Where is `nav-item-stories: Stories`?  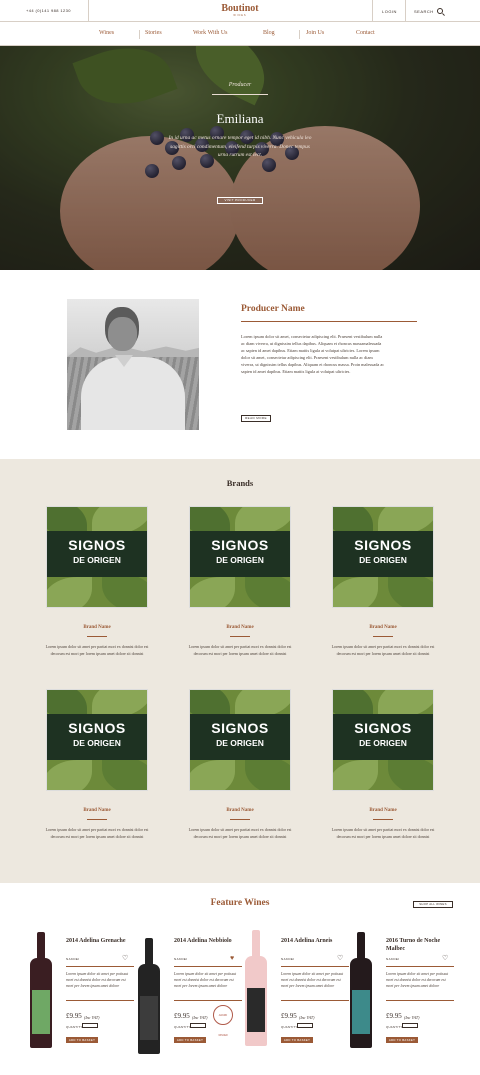 nav-item-stories: Stories is located at coordinates (153, 33).